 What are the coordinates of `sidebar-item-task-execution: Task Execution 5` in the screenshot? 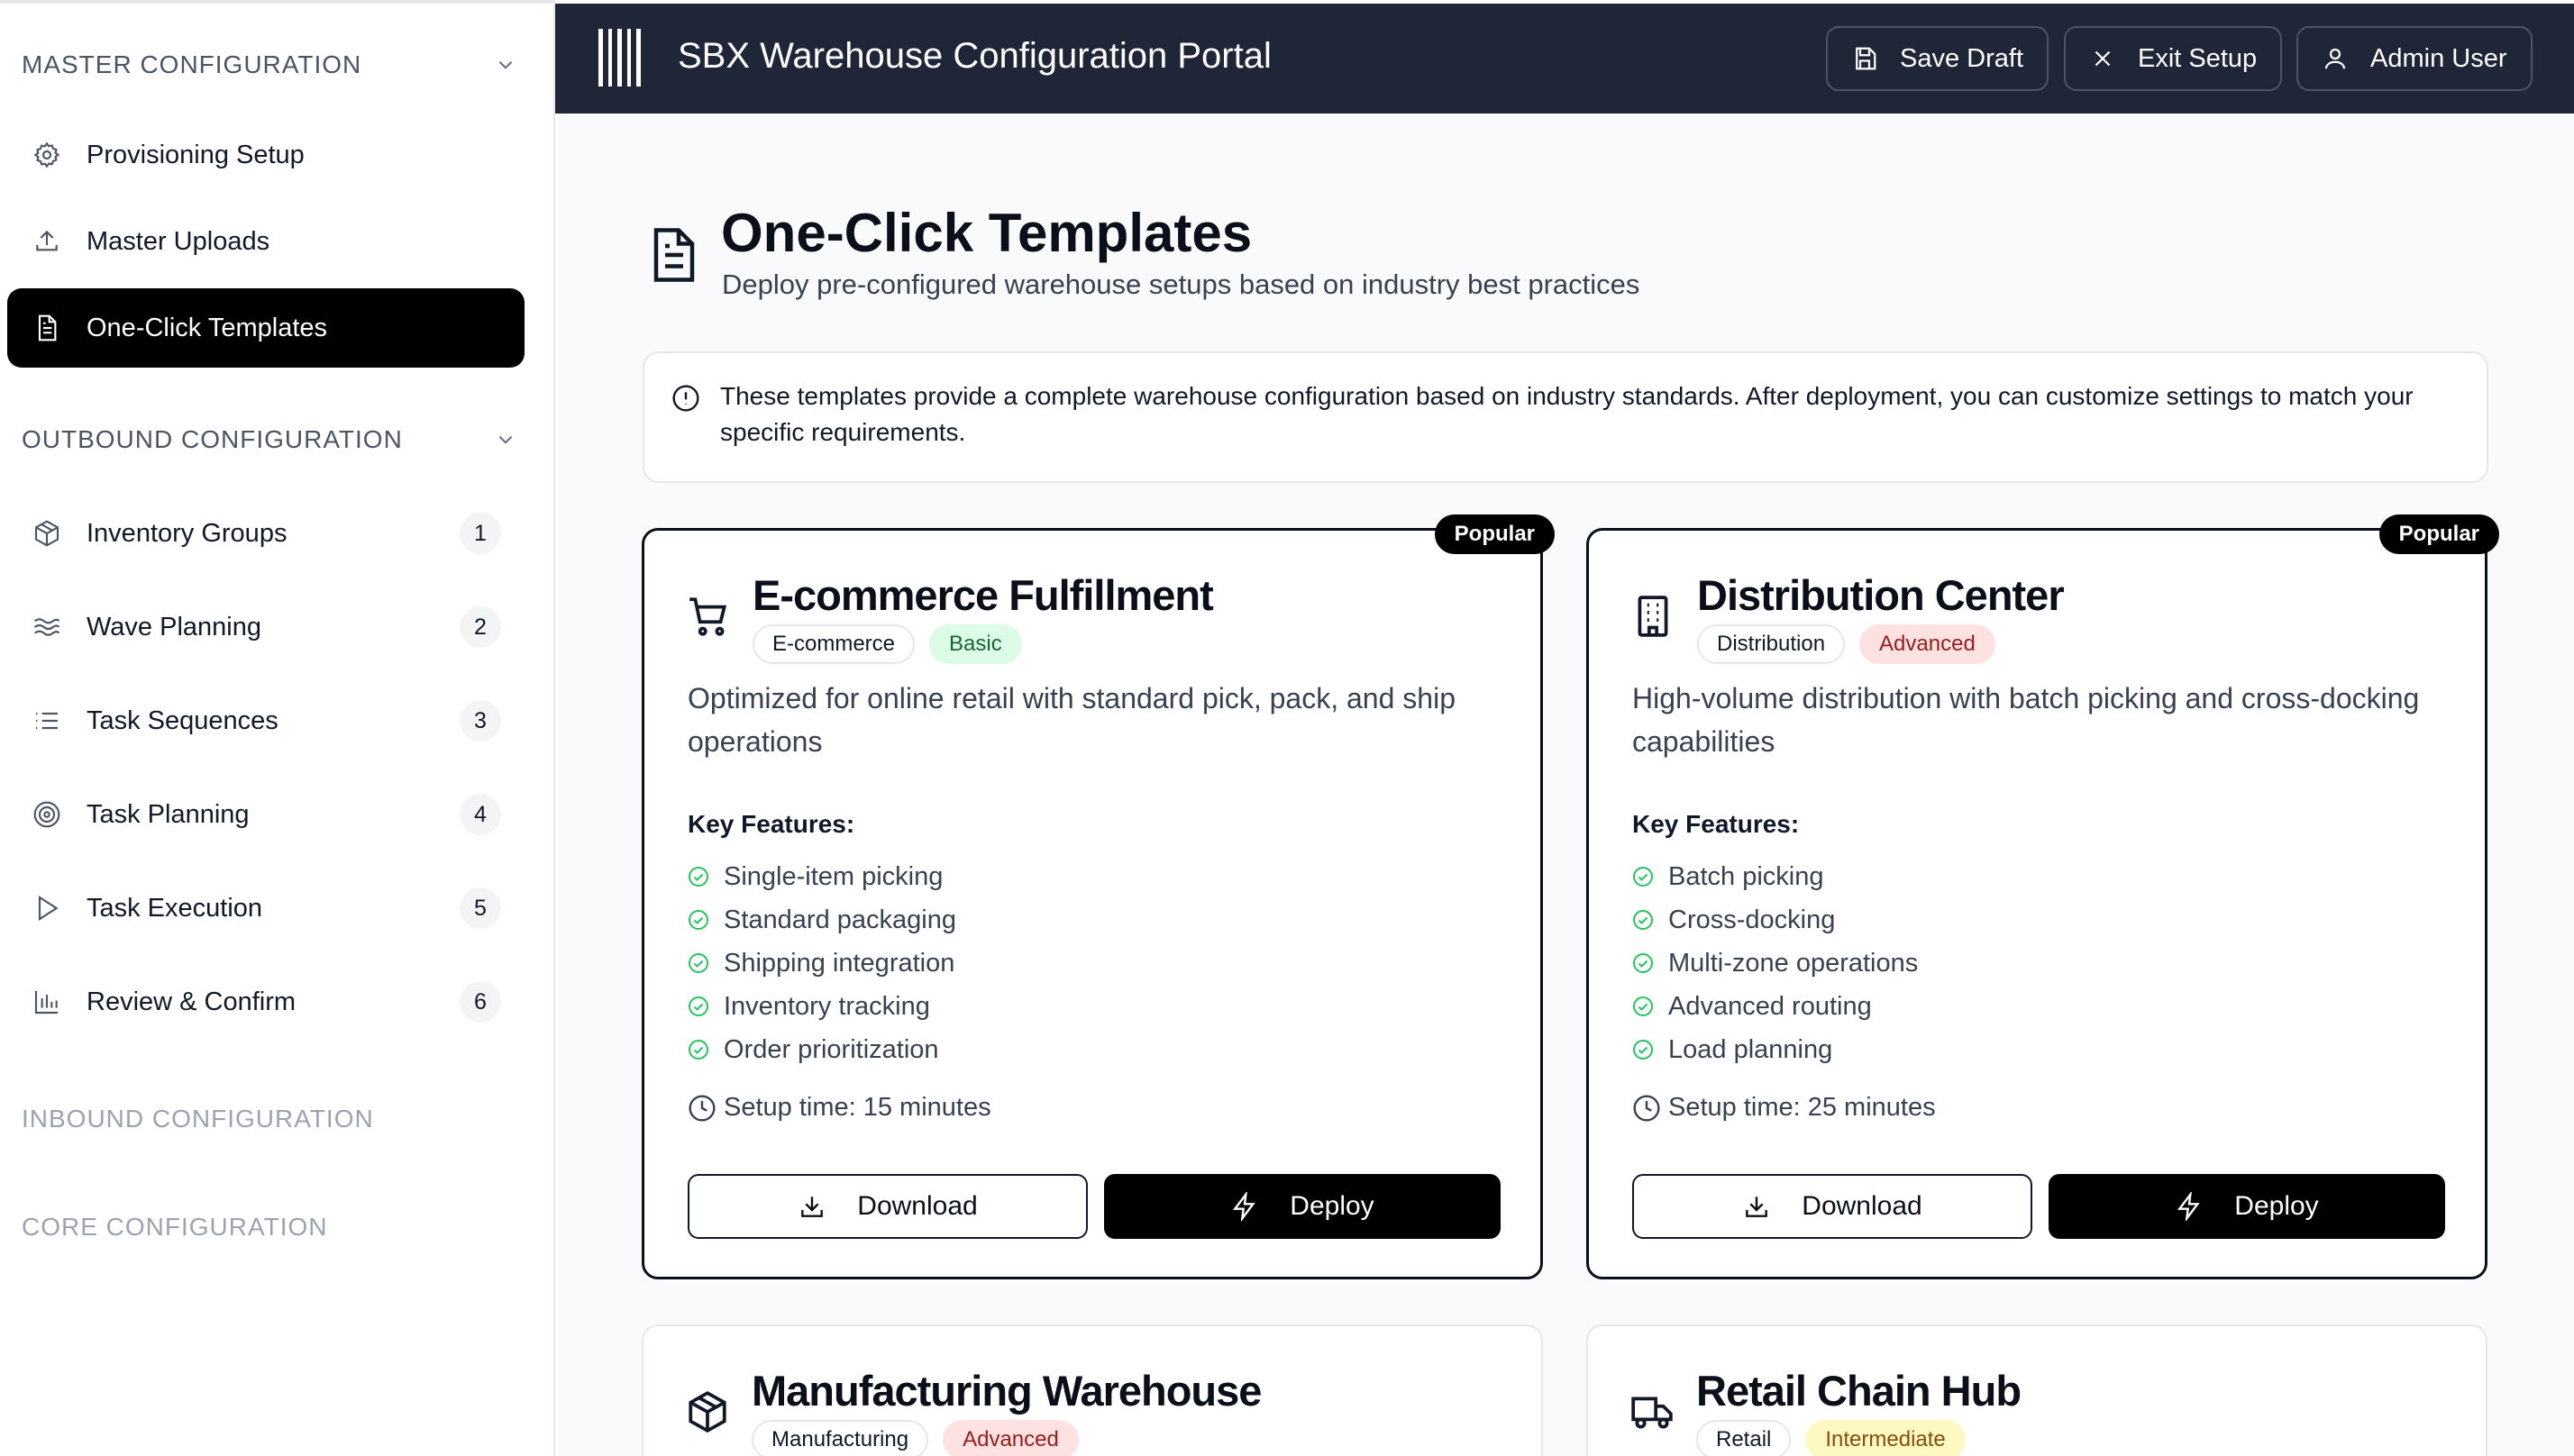 It's located at (266, 908).